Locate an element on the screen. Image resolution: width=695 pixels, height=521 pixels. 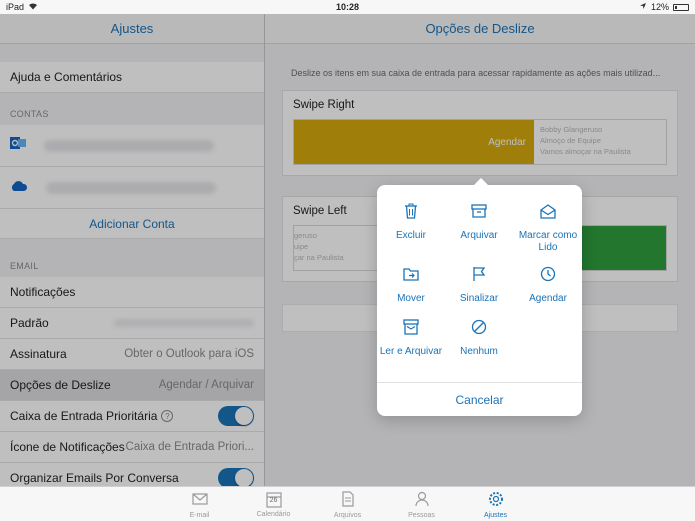
tab-label: Pessoas is located at coordinates (421, 515).